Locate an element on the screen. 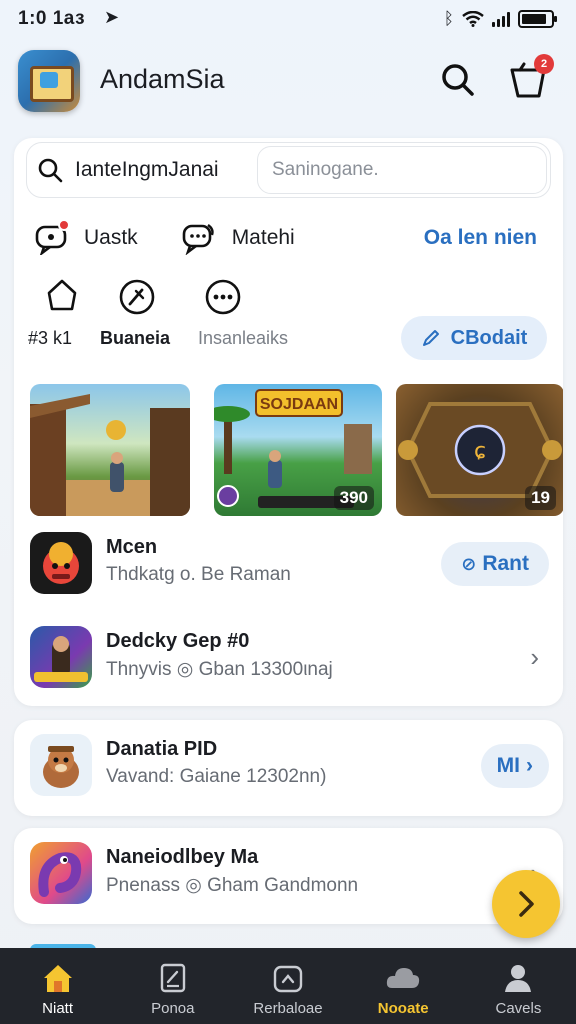 This screenshot has height=1024, width=576. search-field: IanteIngmJanai is located at coordinates (142, 170).